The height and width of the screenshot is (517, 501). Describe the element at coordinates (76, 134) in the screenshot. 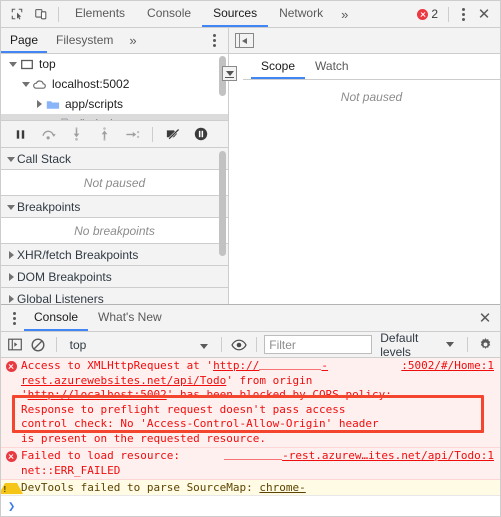

I see `step-into-button` at that location.